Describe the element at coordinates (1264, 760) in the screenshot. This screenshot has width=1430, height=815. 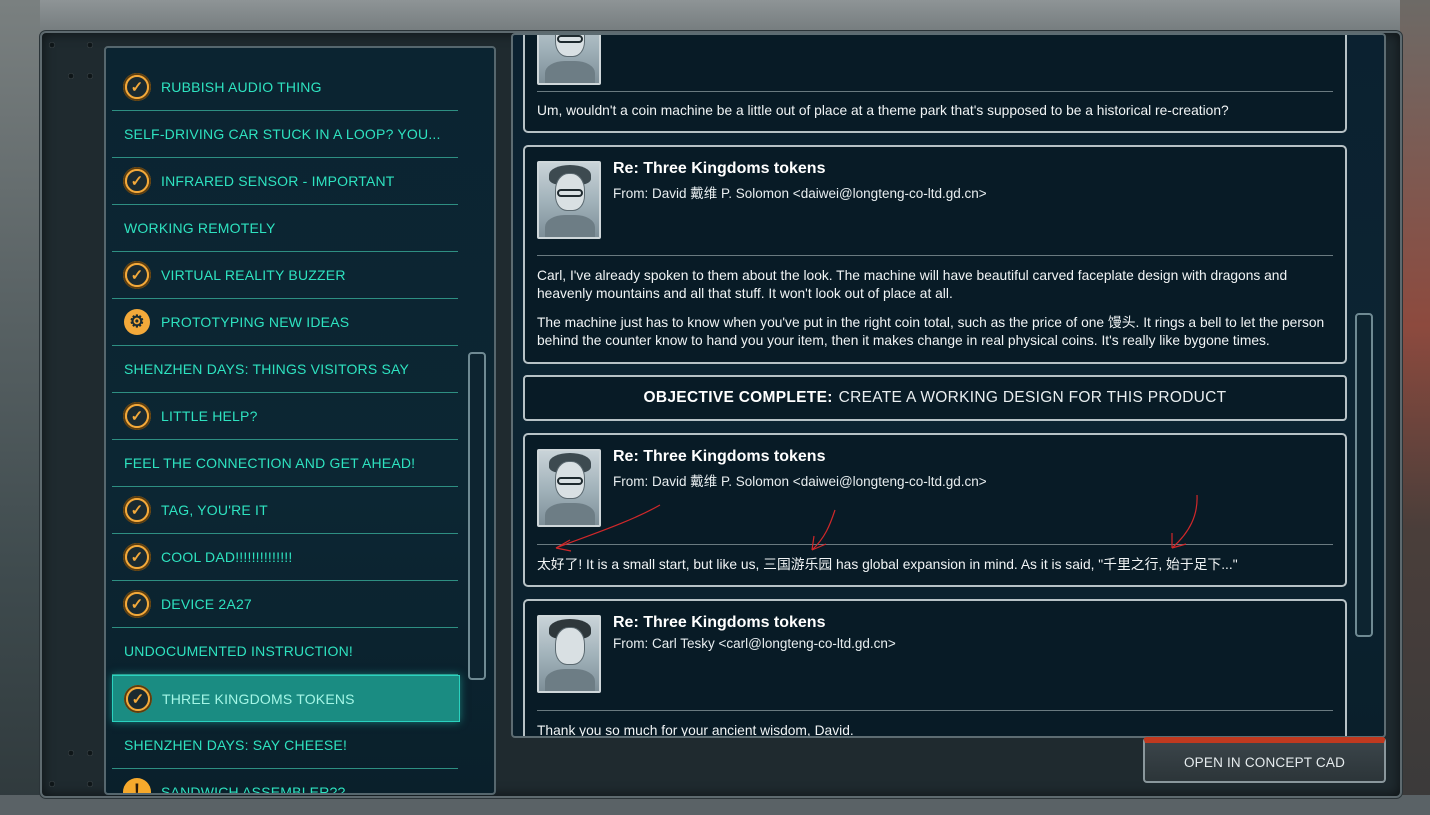
I see `open-in-concept-cad-button: OPEN IN CONCEPT CAD` at that location.